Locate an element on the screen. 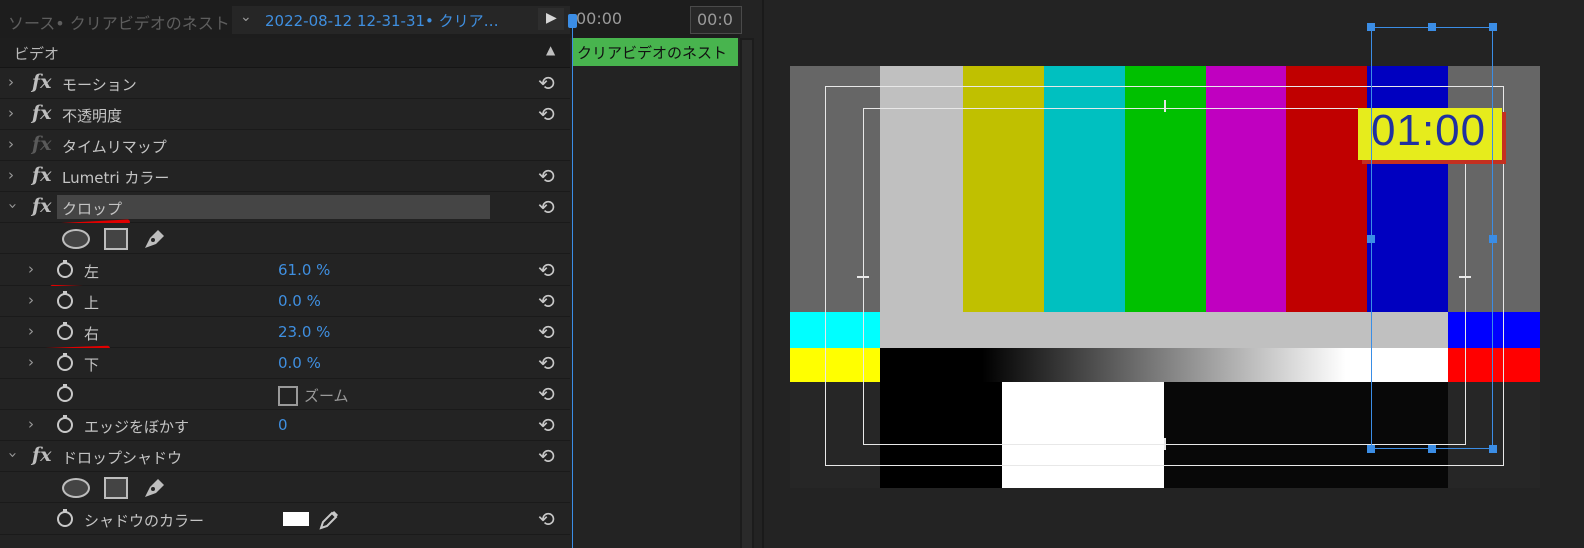 This screenshot has width=1584, height=548. param-row-top: › 上 0.0 % ⟲ is located at coordinates (285, 301).